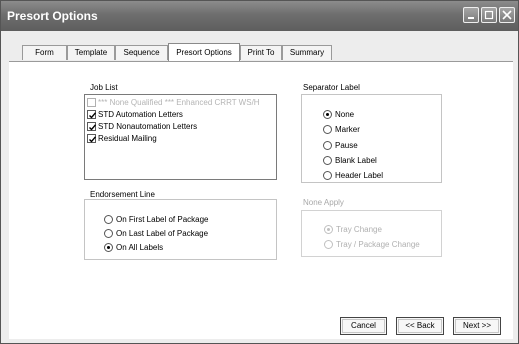  Describe the element at coordinates (420, 326) in the screenshot. I see `back-button: << Back` at that location.